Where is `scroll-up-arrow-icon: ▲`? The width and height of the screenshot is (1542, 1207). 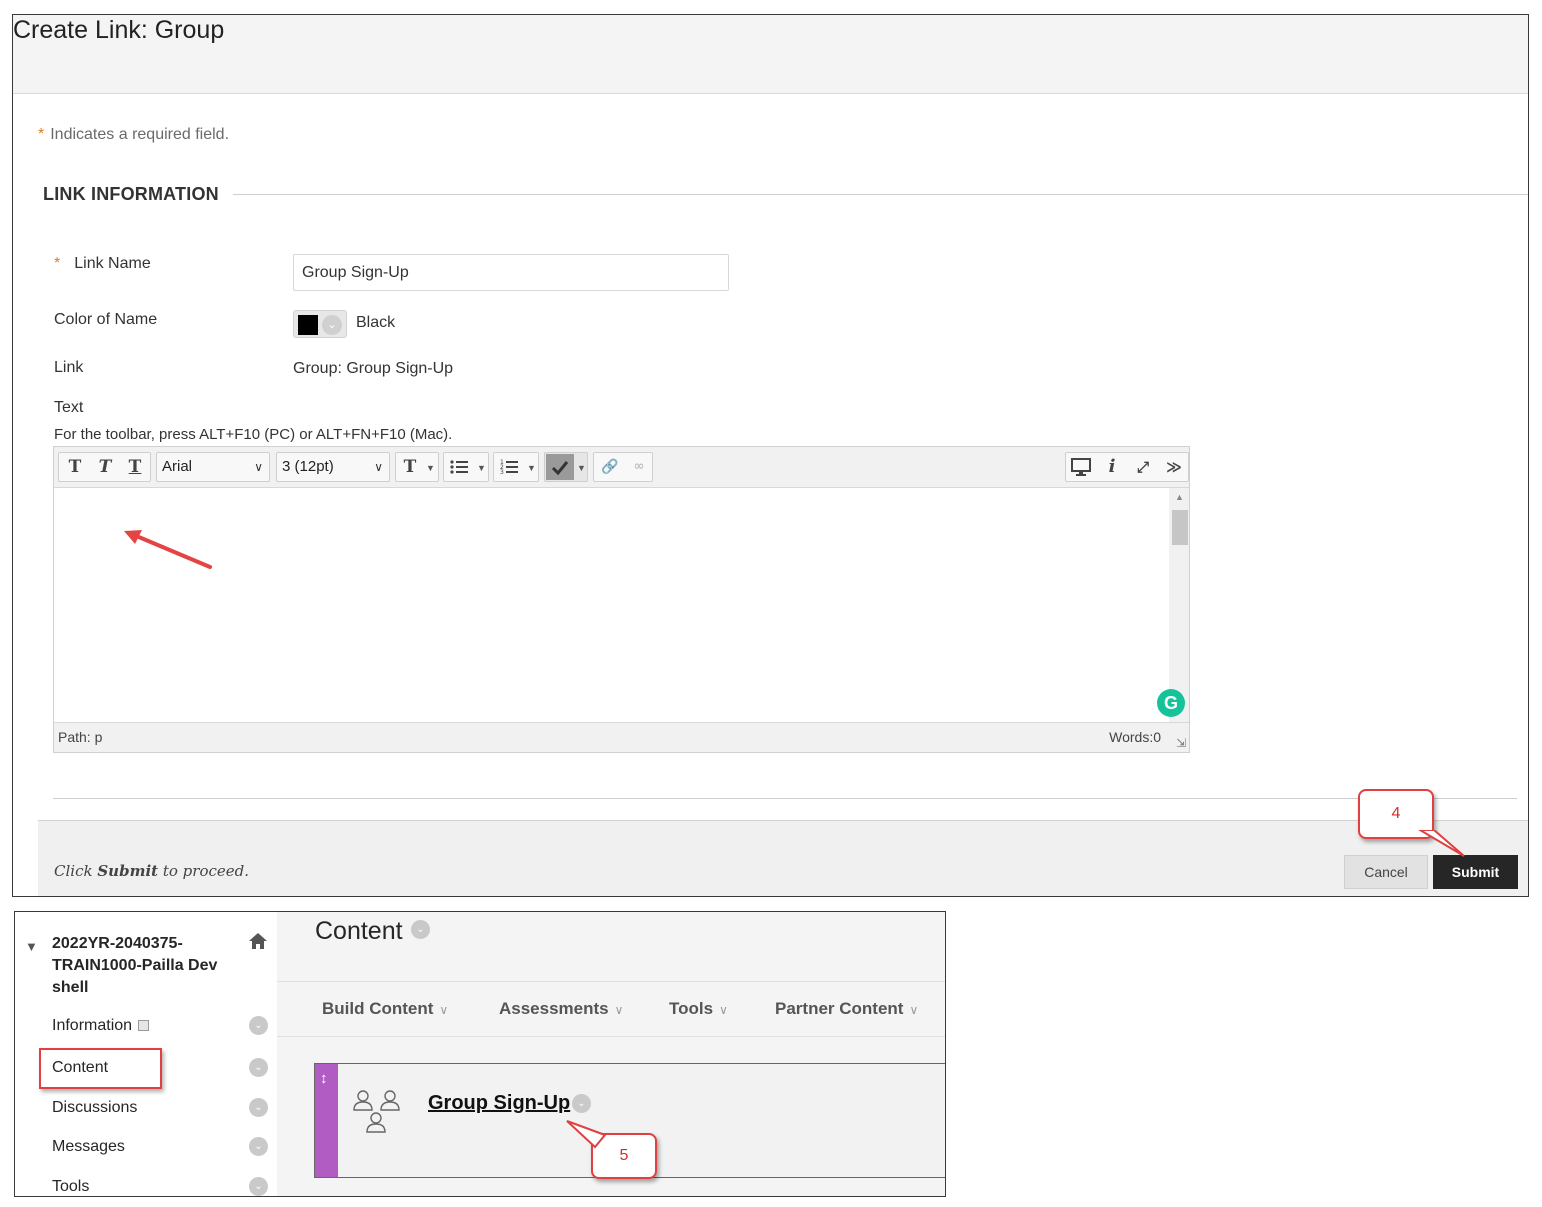
scroll-up-arrow-icon: ▲ is located at coordinates (1179, 497).